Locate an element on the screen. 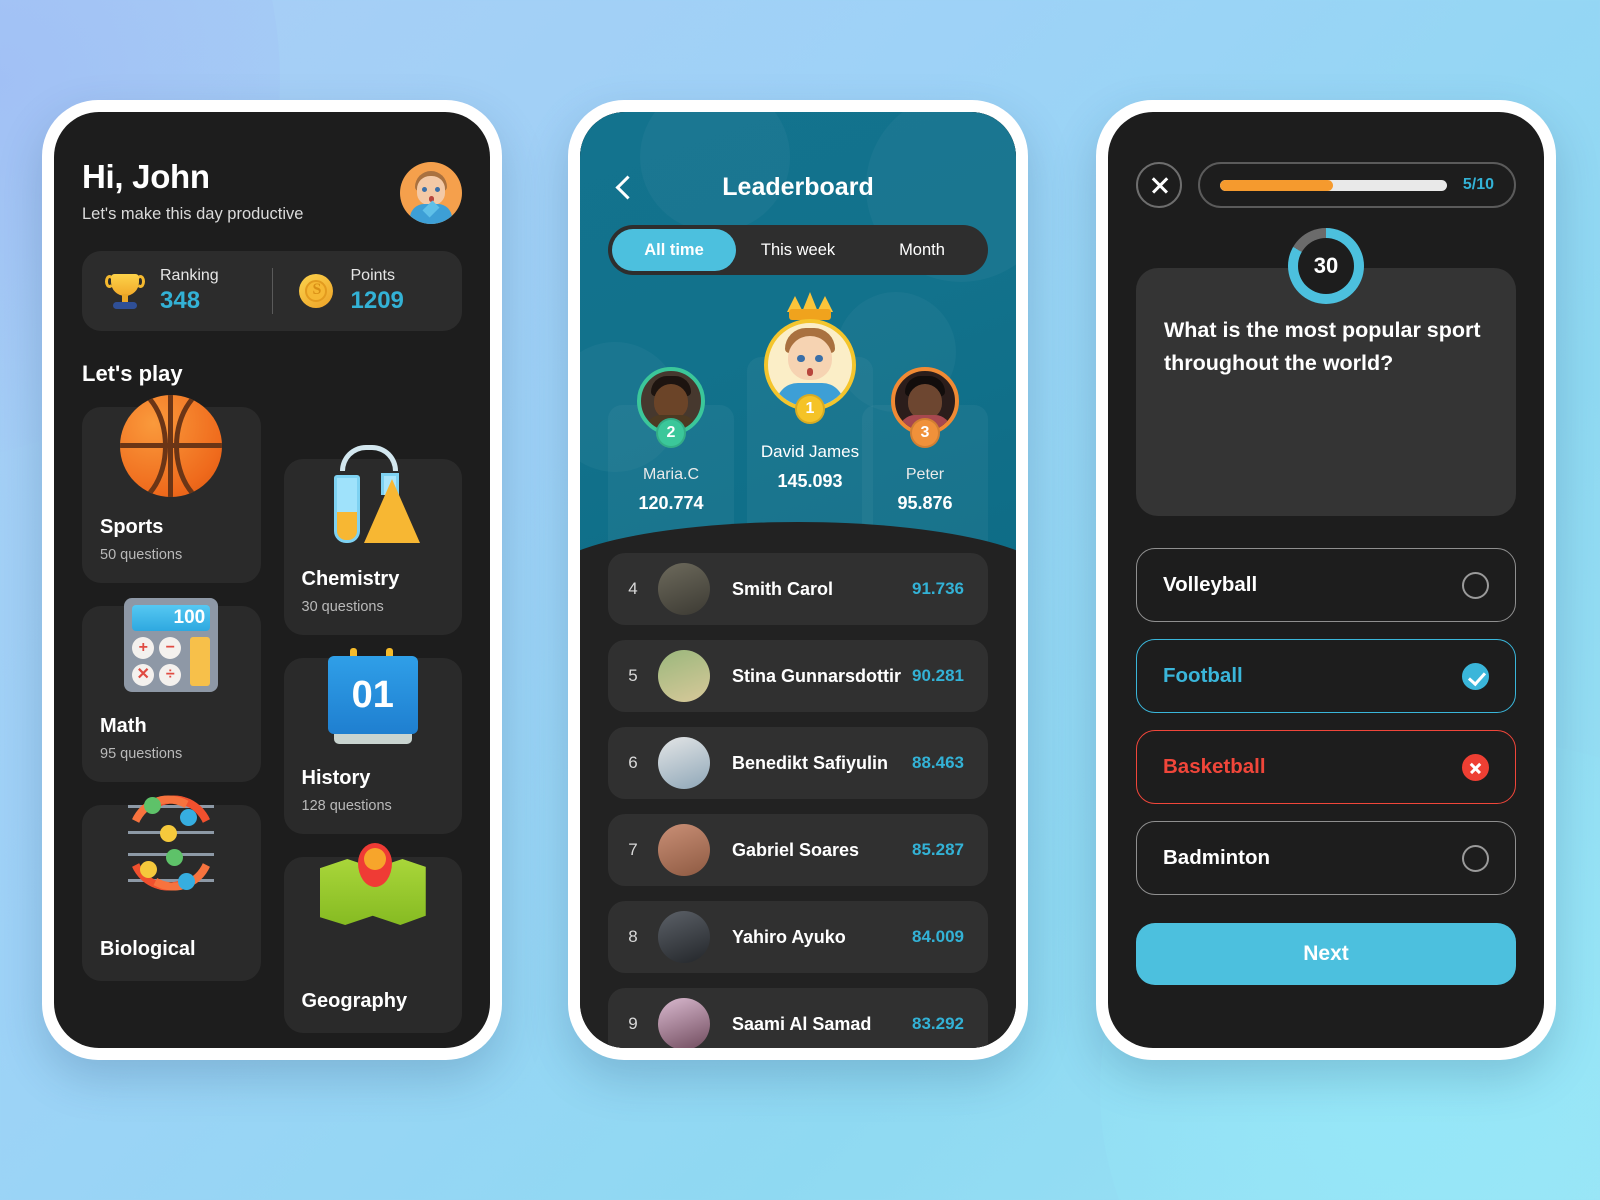  category-questions: 95 questions is located at coordinates (141, 754).